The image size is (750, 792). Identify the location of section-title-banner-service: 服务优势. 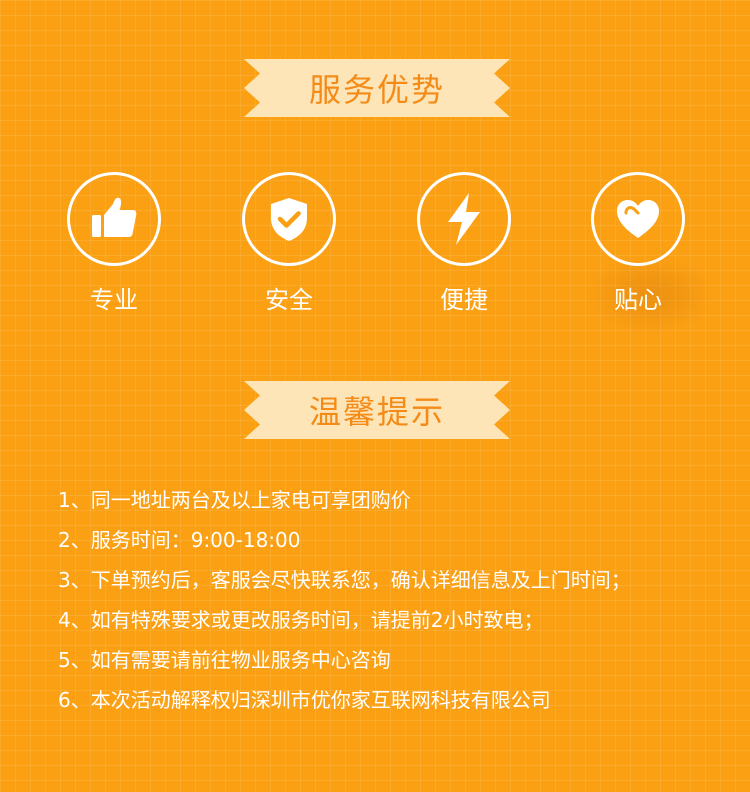
(377, 88).